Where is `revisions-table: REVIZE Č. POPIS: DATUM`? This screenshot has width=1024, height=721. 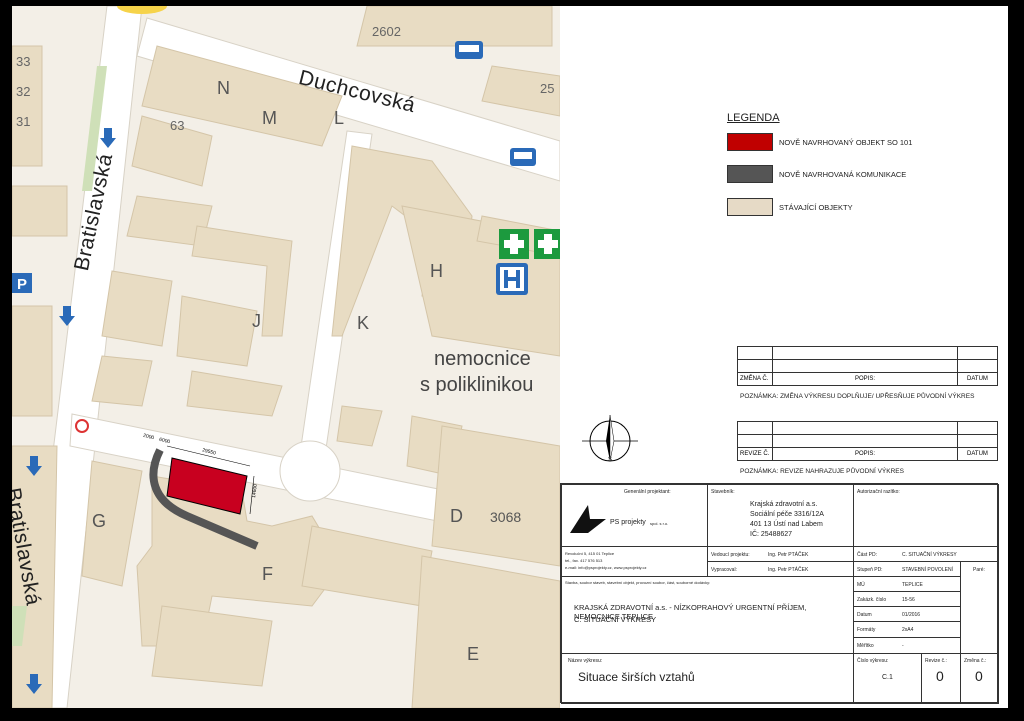
revisions-table: REVIZE Č. POPIS: DATUM is located at coordinates (867, 441).